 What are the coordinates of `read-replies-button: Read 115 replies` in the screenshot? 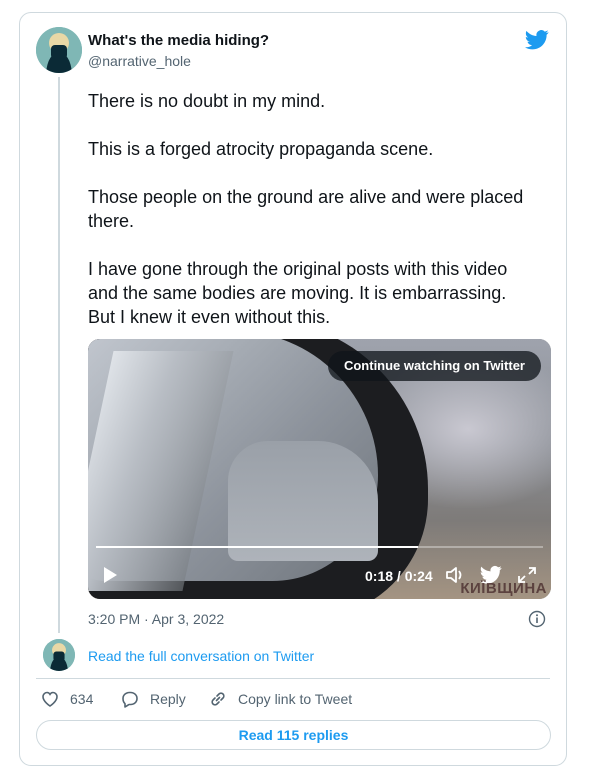 It's located at (293, 735).